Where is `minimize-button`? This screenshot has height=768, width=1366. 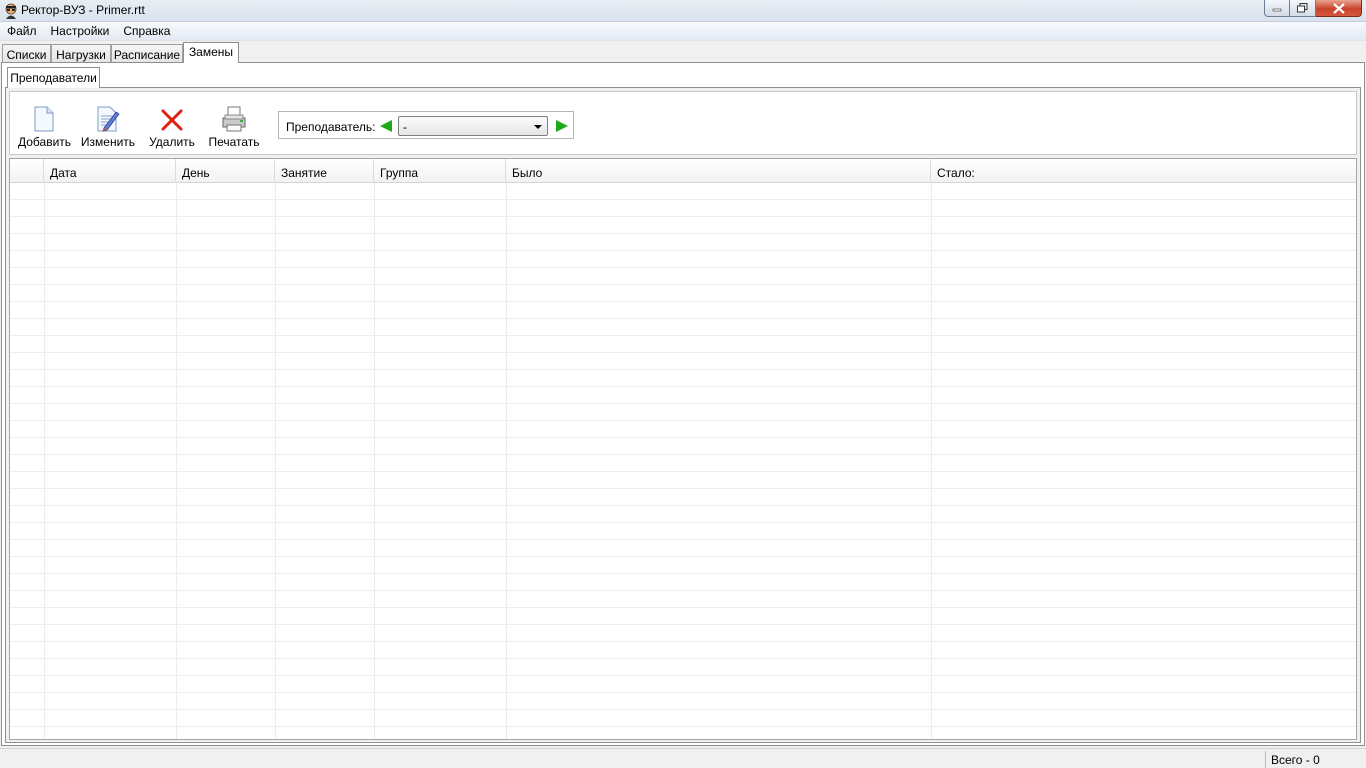
minimize-button is located at coordinates (1277, 8).